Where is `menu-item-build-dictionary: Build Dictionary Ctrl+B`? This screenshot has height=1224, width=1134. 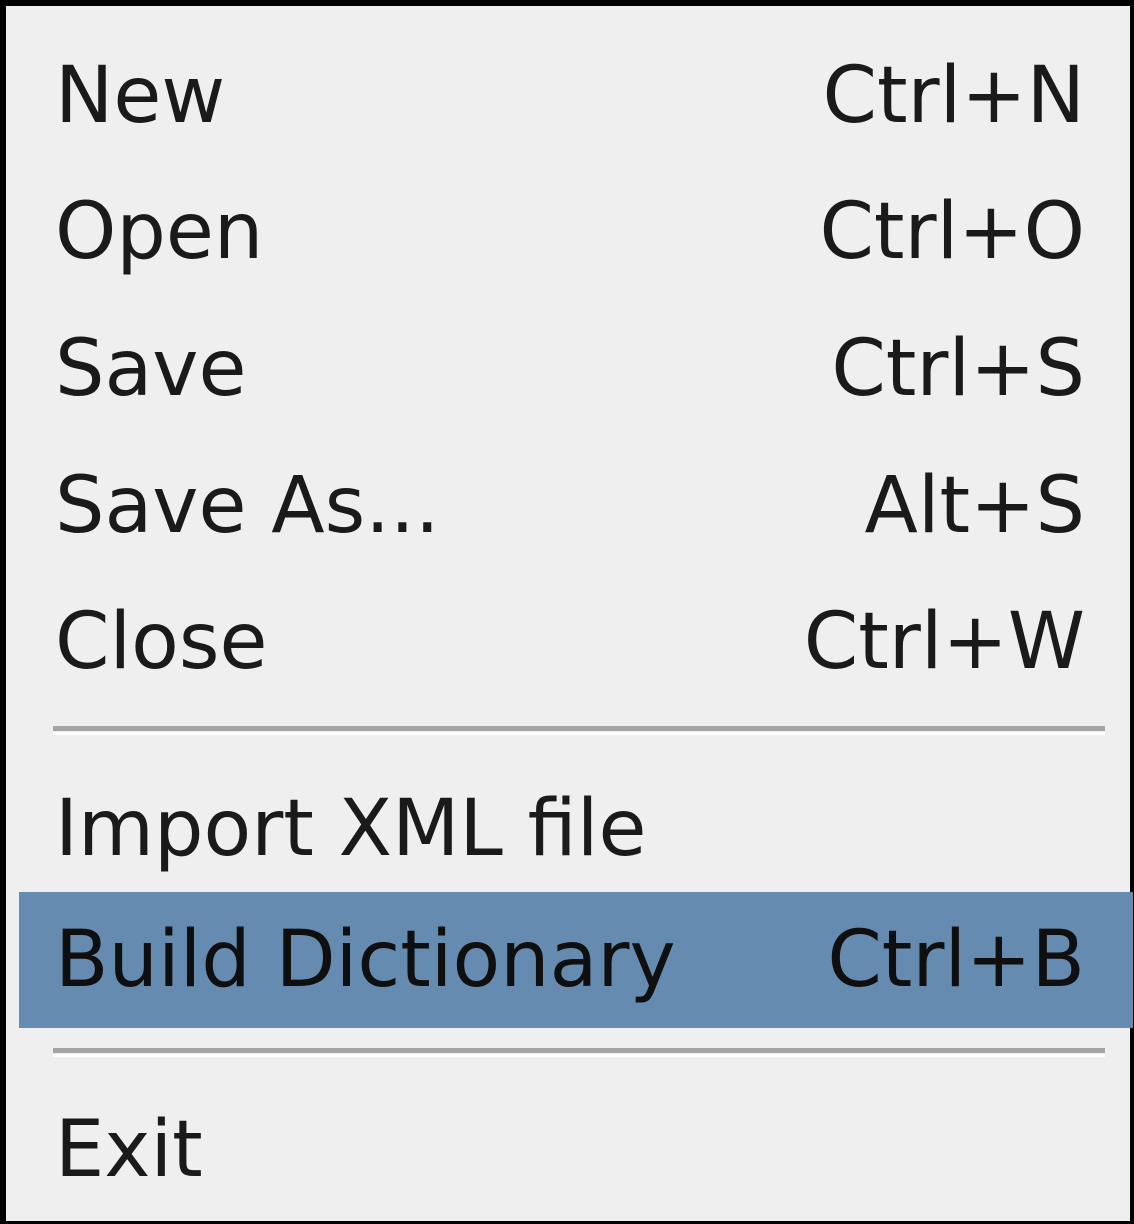
menu-item-build-dictionary: Build Dictionary Ctrl+B is located at coordinates (576, 960).